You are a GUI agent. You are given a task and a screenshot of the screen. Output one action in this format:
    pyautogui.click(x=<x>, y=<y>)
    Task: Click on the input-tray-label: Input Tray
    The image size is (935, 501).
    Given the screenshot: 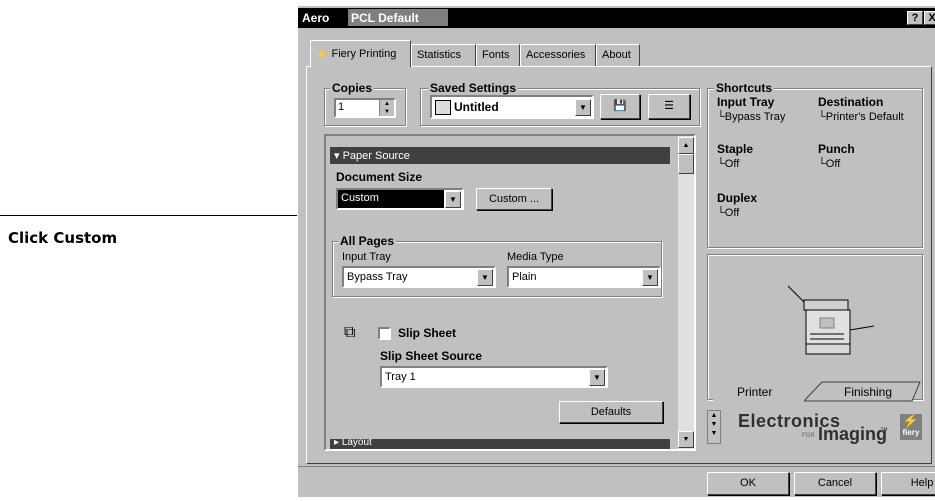 What is the action you would take?
    pyautogui.click(x=366, y=257)
    